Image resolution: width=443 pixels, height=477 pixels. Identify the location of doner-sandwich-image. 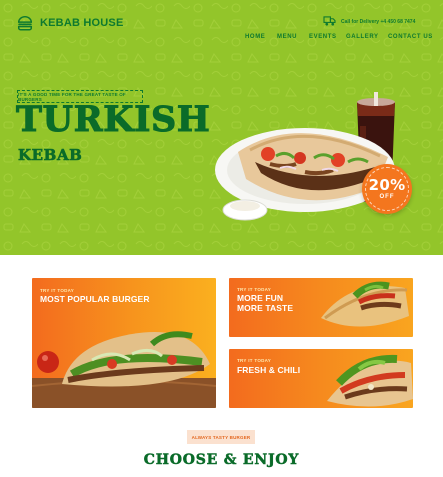
(124, 369).